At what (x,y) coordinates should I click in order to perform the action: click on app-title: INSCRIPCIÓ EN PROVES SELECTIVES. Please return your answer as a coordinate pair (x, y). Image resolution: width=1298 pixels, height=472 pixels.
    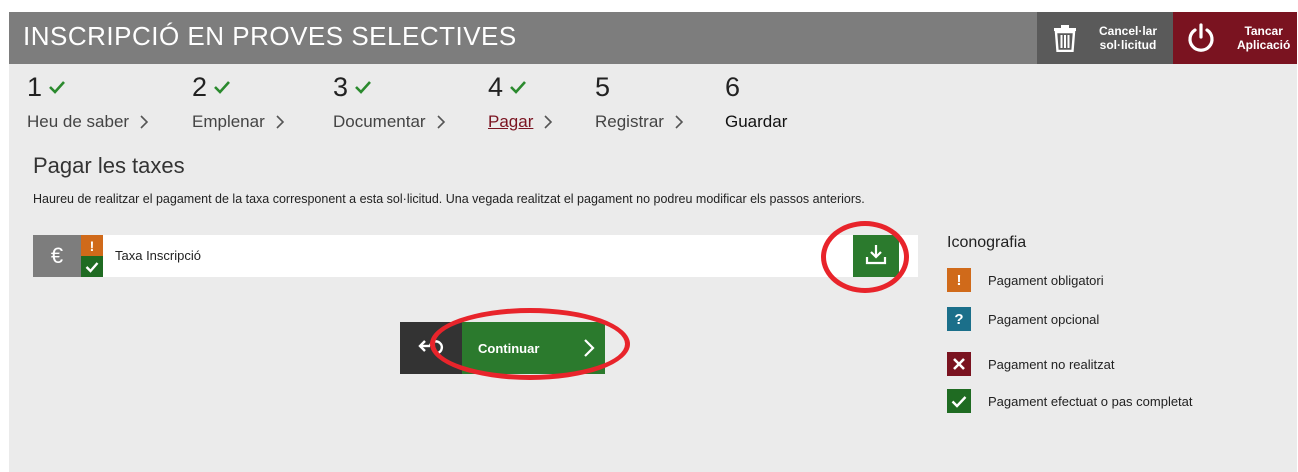
    Looking at the image, I should click on (270, 36).